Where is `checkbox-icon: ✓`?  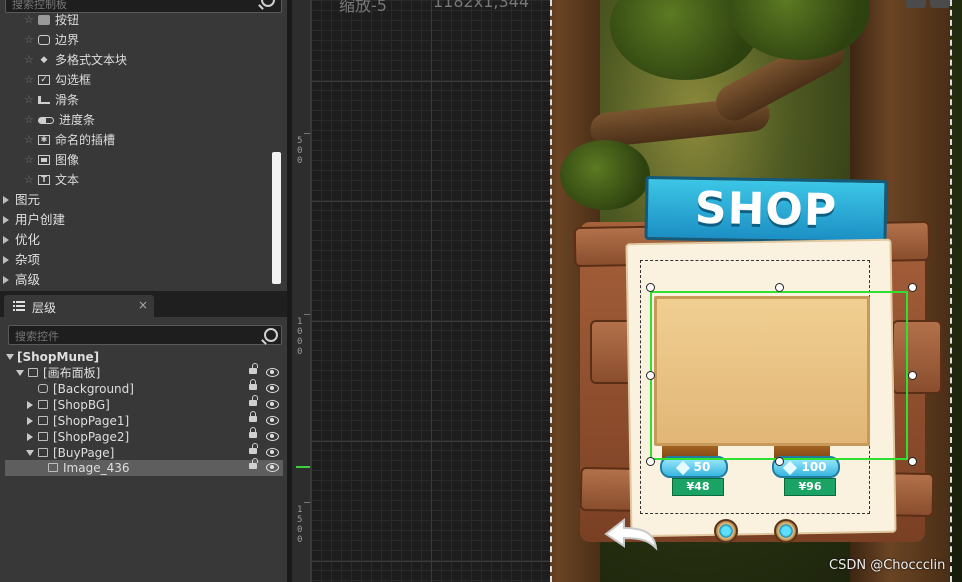
checkbox-icon: ✓ is located at coordinates (44, 80).